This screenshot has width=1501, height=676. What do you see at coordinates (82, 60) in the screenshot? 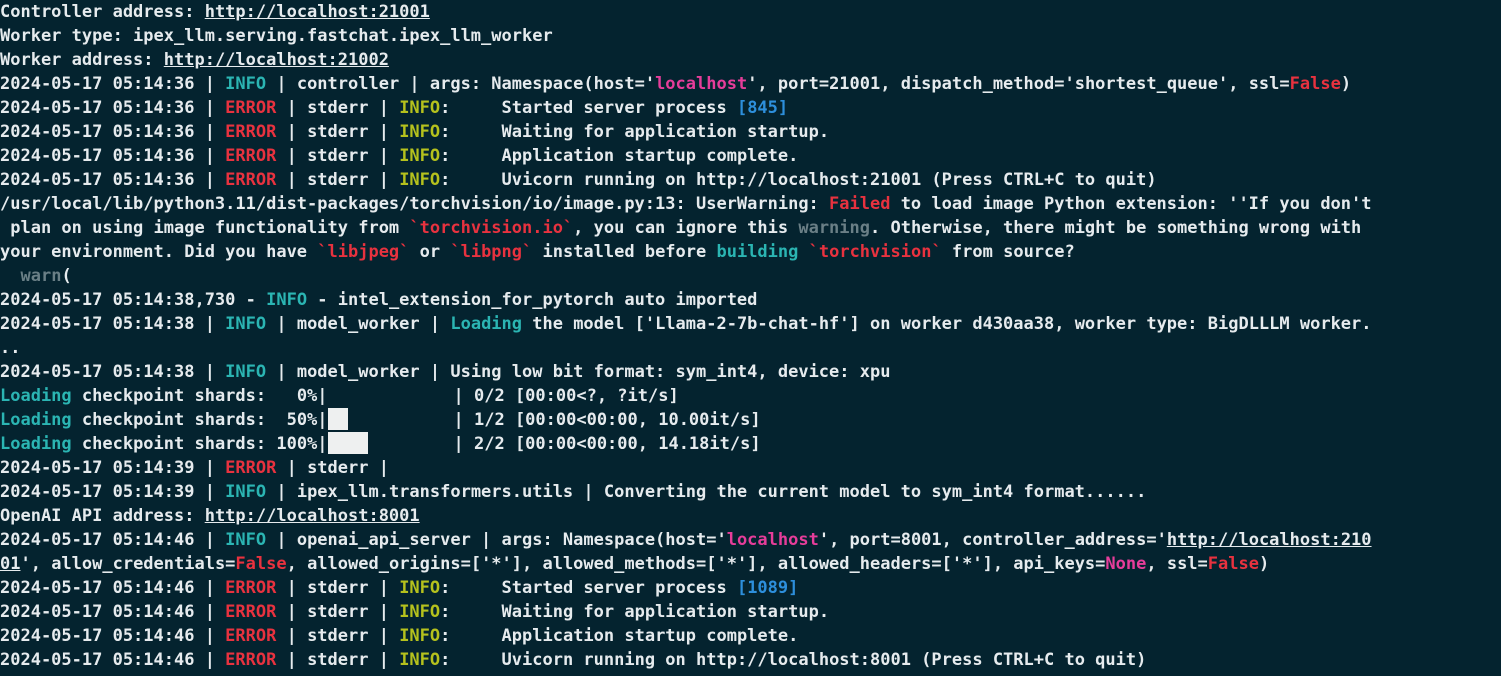
I see `log-text: Worker address:` at bounding box center [82, 60].